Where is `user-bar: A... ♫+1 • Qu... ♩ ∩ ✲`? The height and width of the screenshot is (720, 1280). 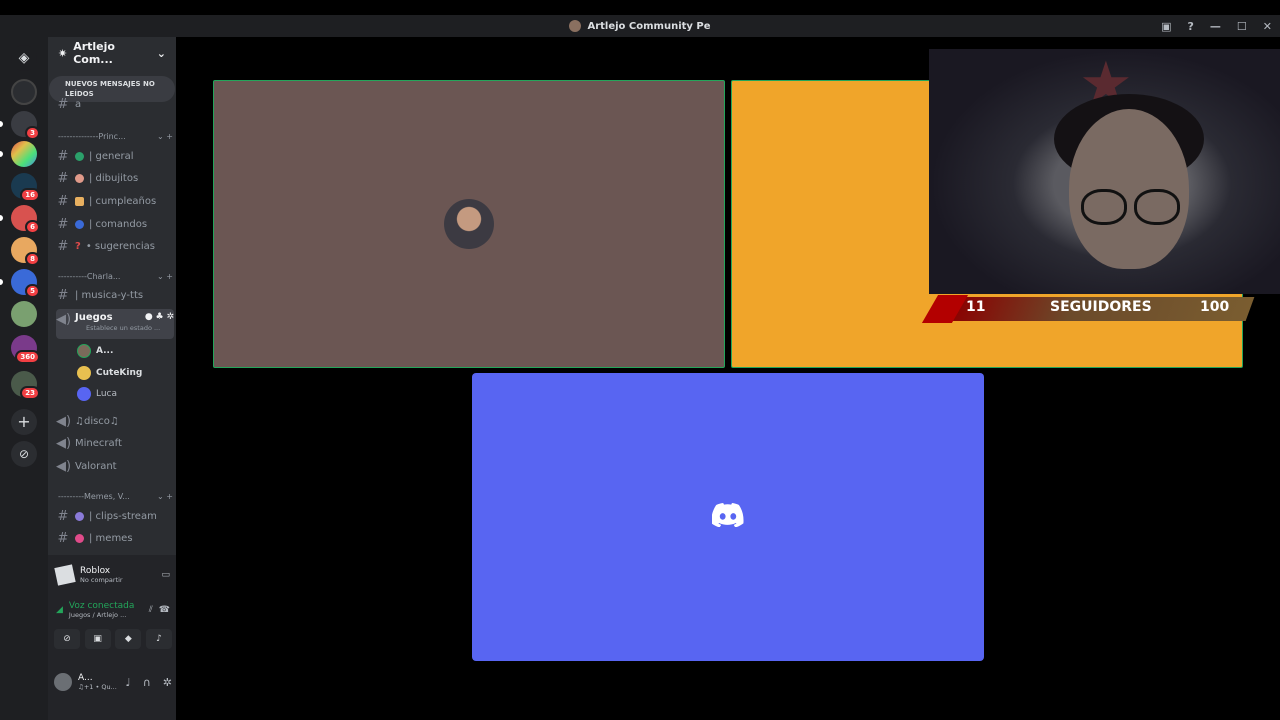 user-bar: A... ♫+1 • Qu... ♩ ∩ ✲ is located at coordinates (113, 682).